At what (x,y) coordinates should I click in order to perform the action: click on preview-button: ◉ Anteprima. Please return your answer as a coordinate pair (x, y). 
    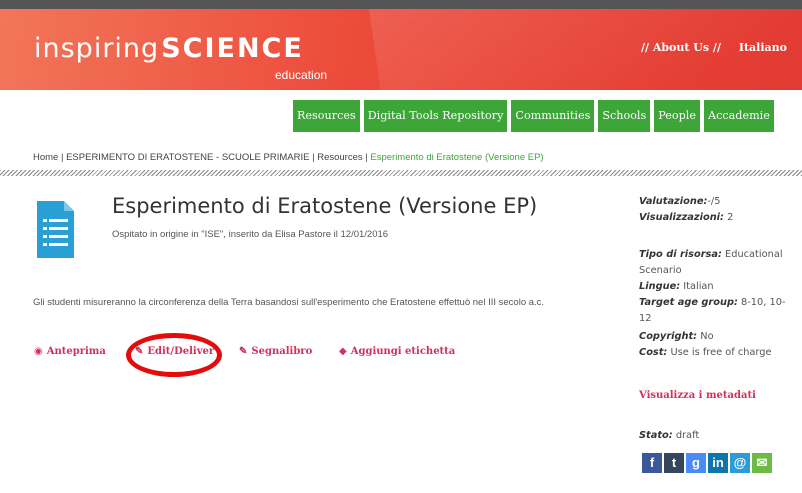
    Looking at the image, I should click on (70, 351).